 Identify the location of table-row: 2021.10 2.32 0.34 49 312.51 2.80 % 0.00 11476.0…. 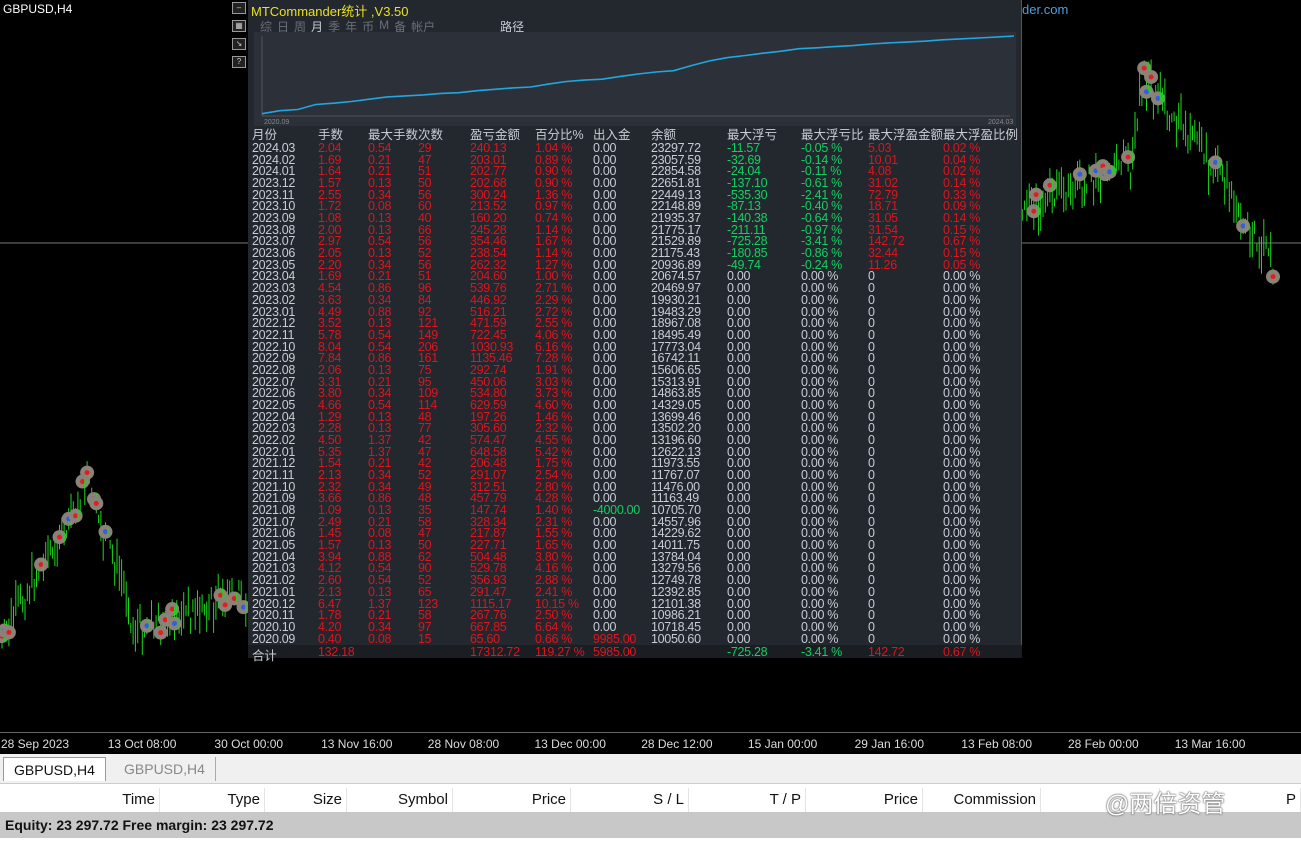
(635, 487).